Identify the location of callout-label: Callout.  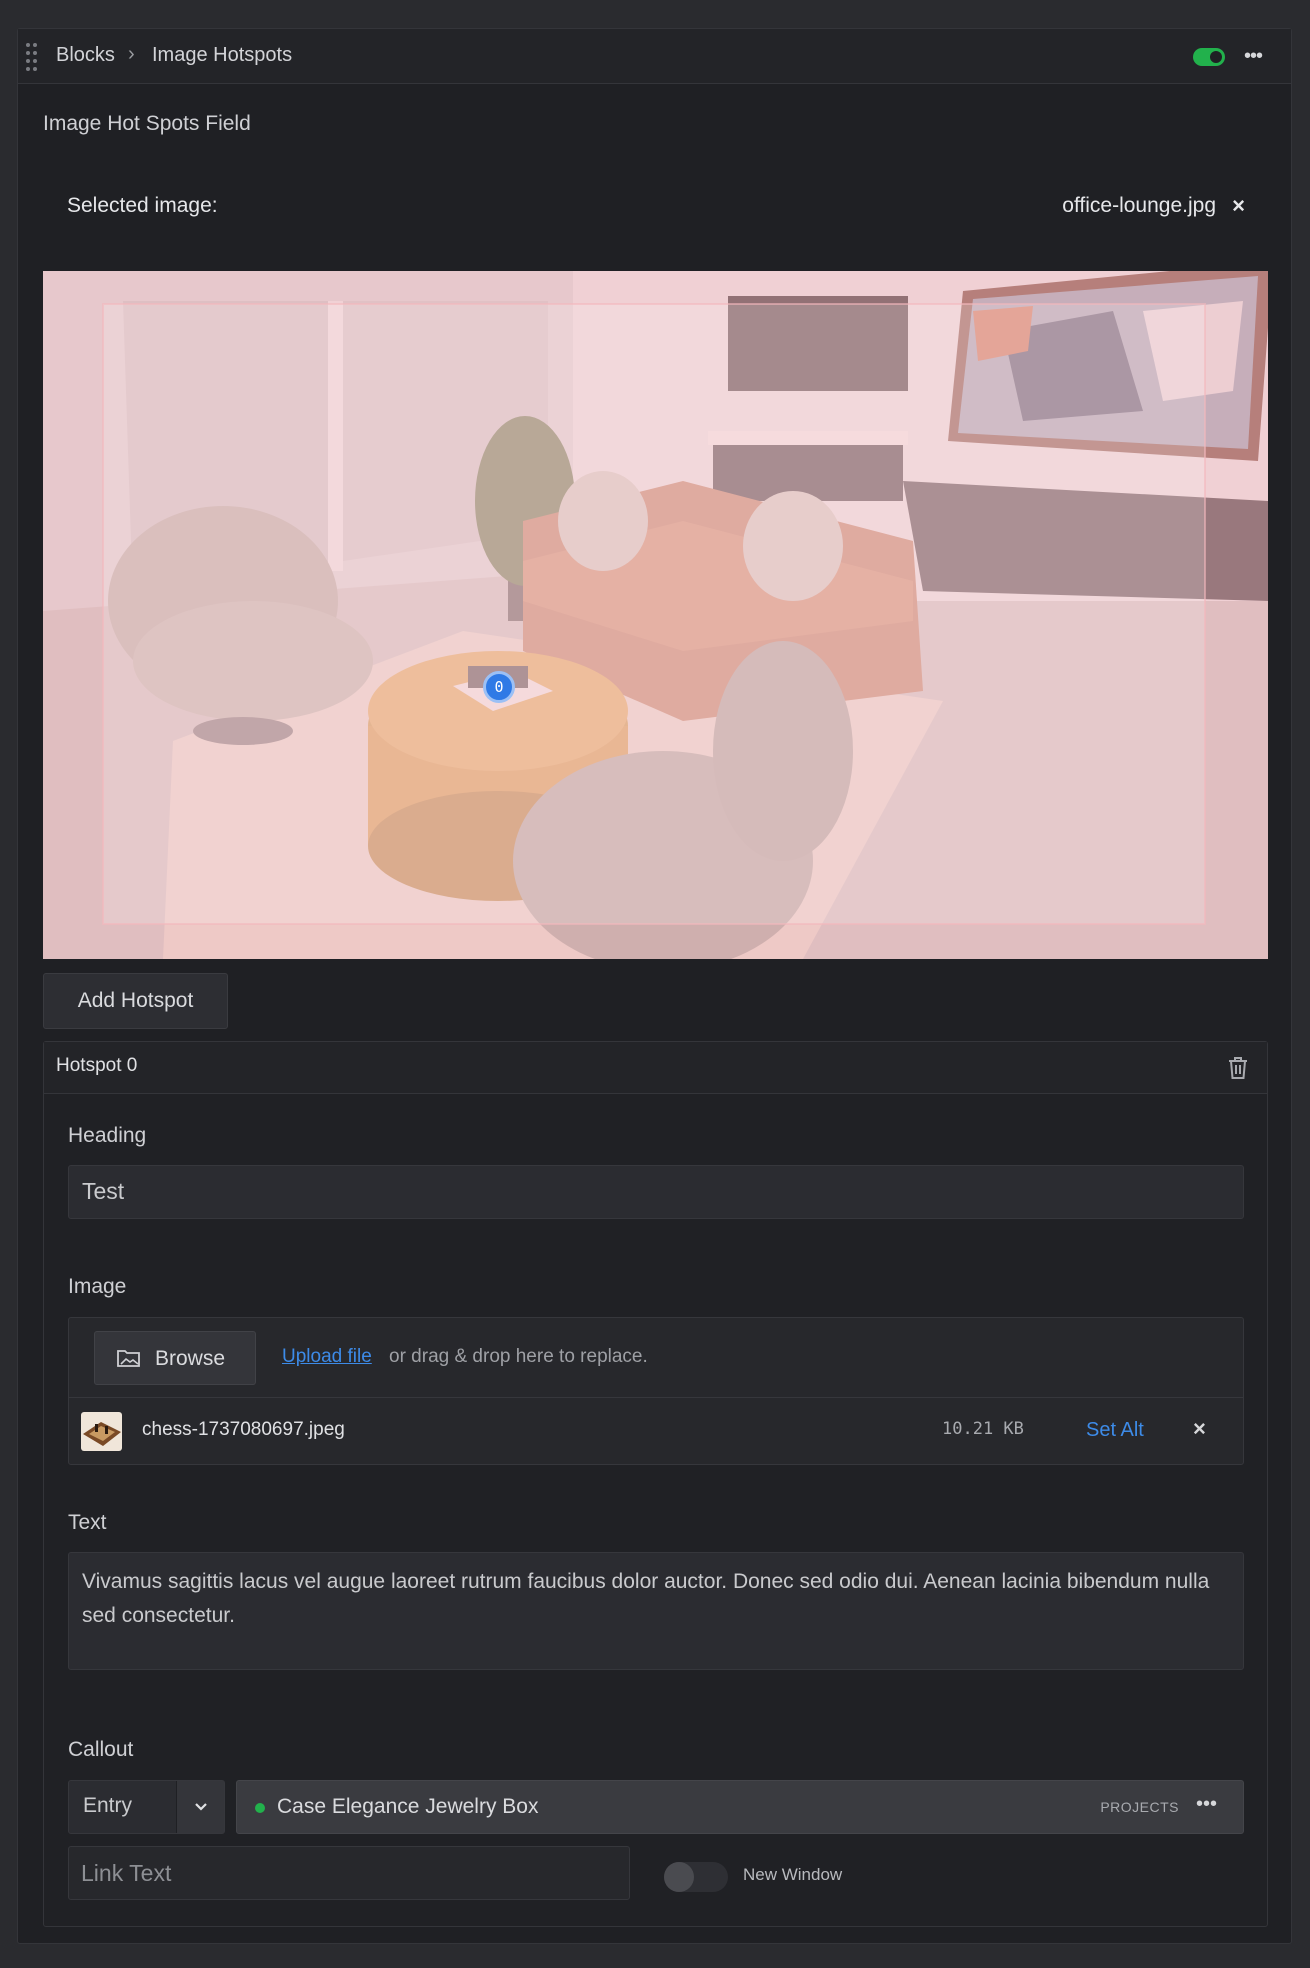
(101, 1749).